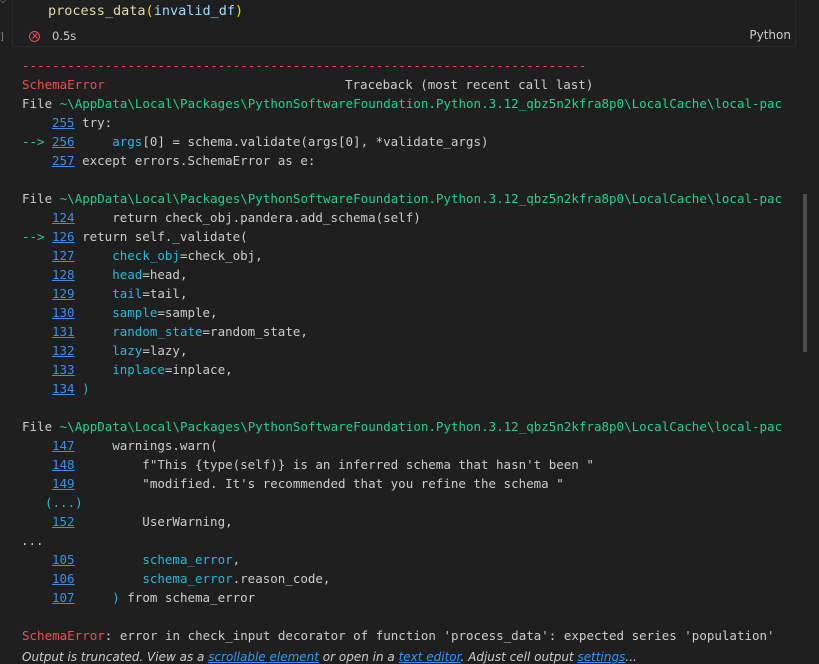  I want to click on code-context-line: 106 schema_error.reason_code,, so click(410, 578).